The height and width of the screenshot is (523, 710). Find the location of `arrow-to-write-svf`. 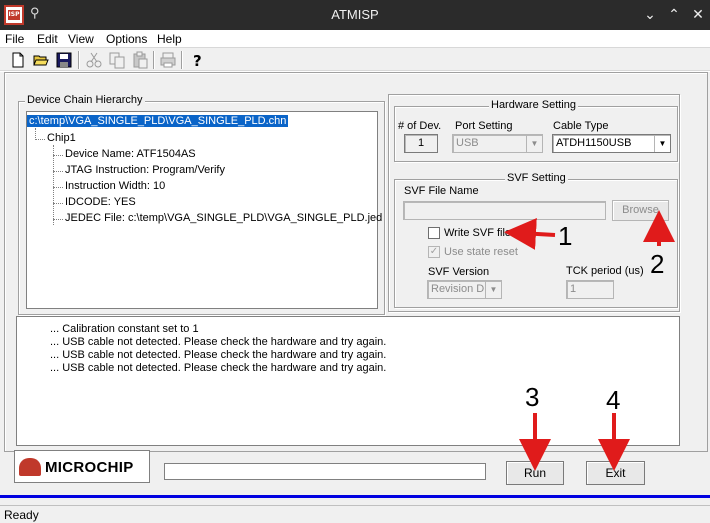

arrow-to-write-svf is located at coordinates (530, 233).